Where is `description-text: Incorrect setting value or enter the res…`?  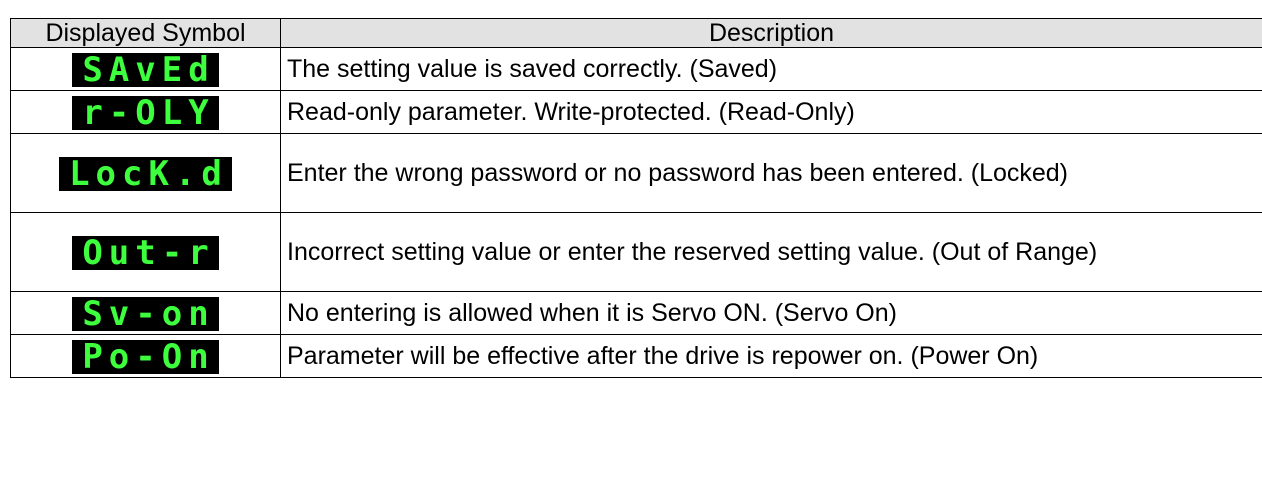 description-text: Incorrect setting value or enter the res… is located at coordinates (692, 251).